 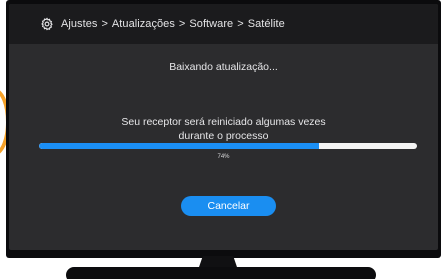 I want to click on breadcrumb: Ajustes > Atualizações > Software > Satélite, so click(x=173, y=24).